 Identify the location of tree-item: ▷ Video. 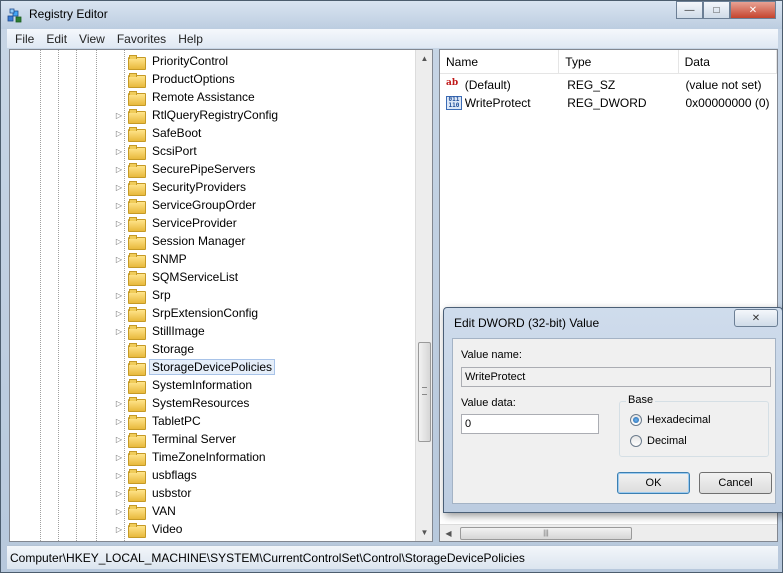
(149, 529).